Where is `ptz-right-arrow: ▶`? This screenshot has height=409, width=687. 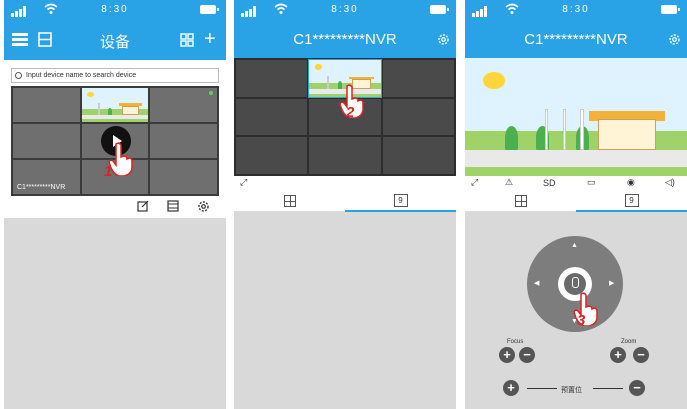
ptz-right-arrow: ▶ is located at coordinates (611, 283).